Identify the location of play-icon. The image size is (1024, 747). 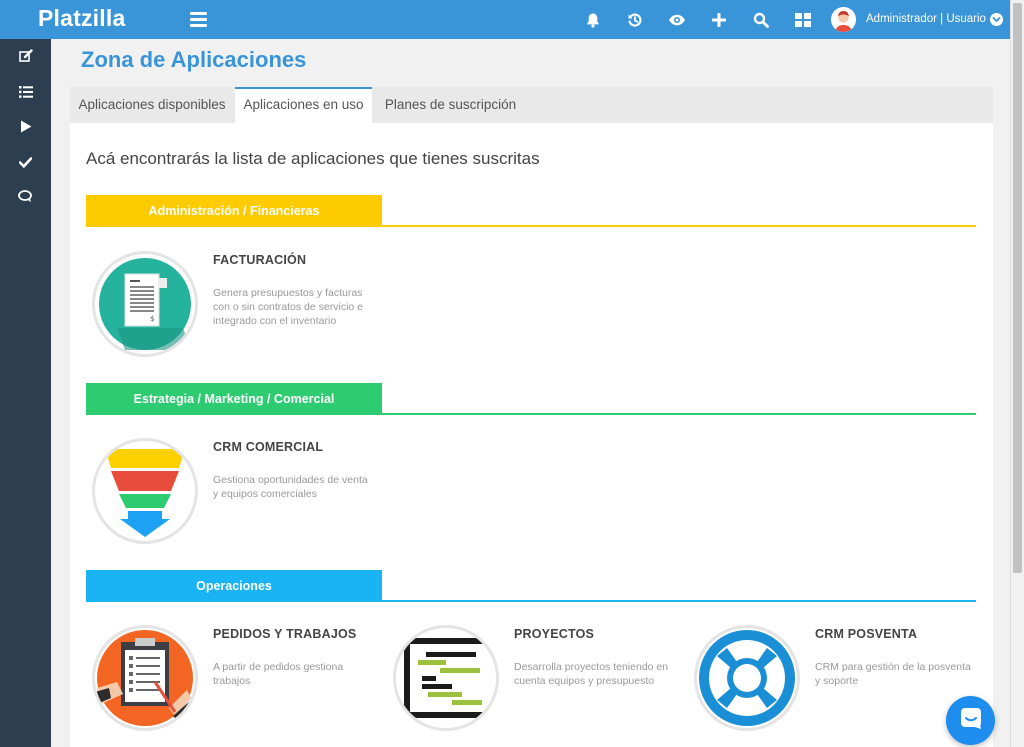
(26, 129).